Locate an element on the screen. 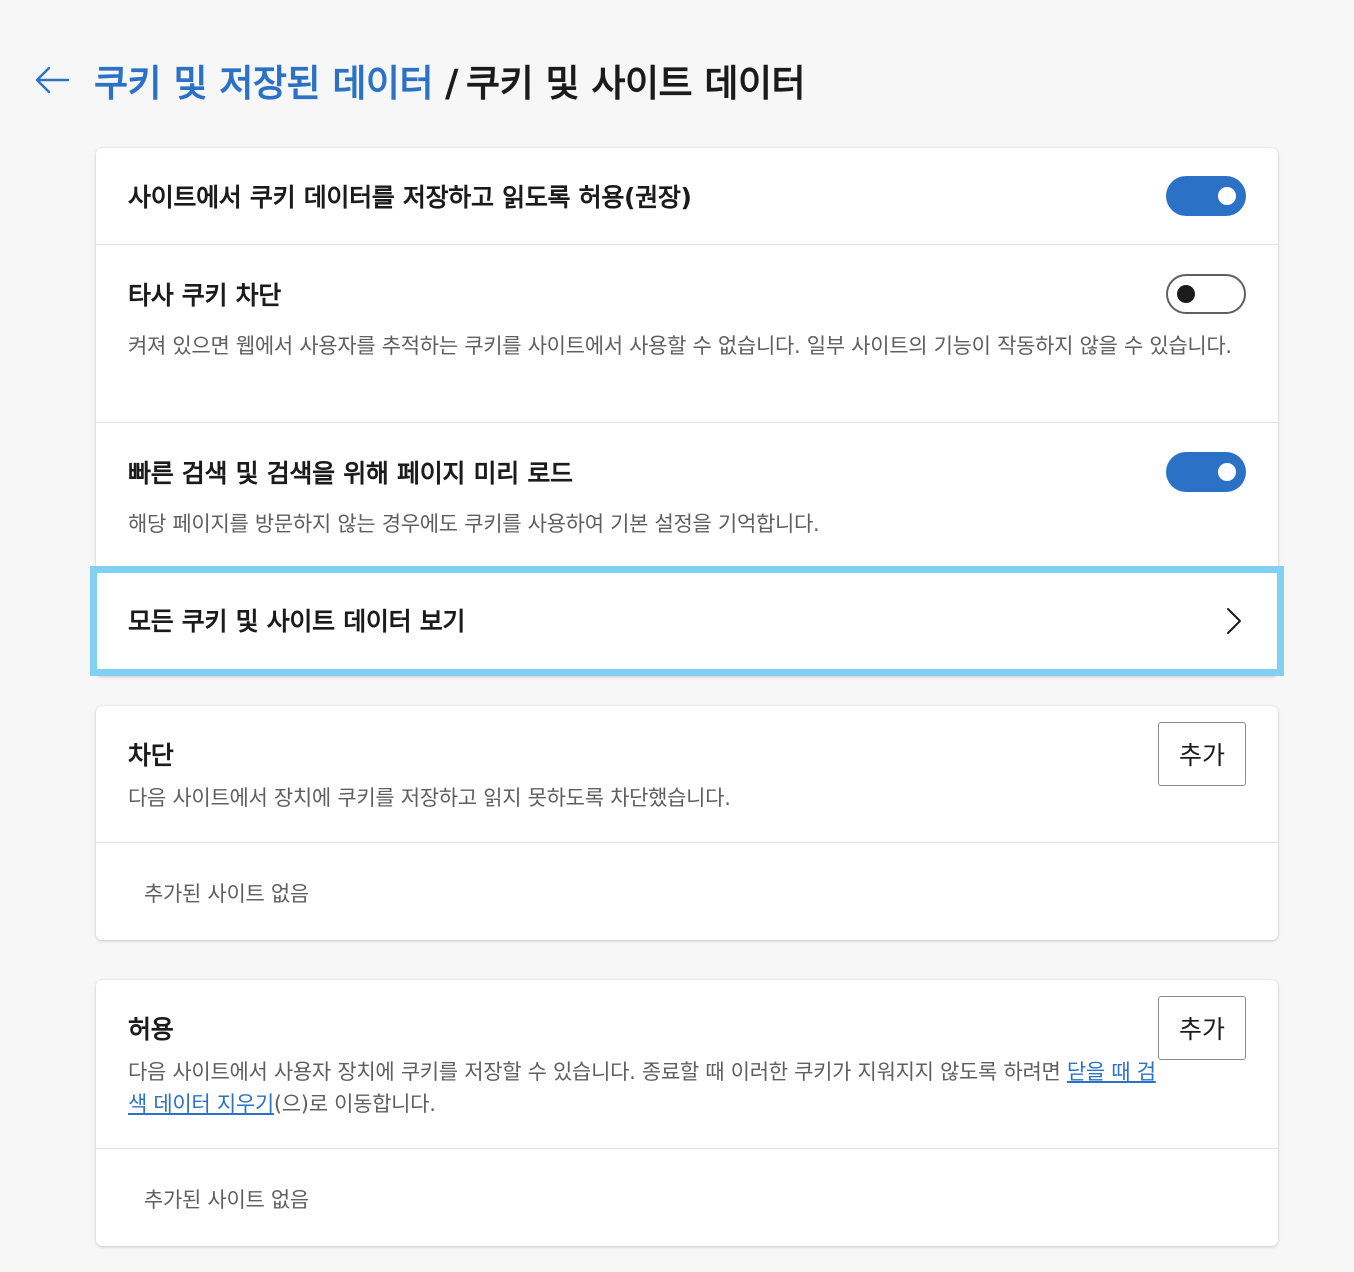 This screenshot has width=1354, height=1272. block-add-button: 추가 is located at coordinates (1202, 754).